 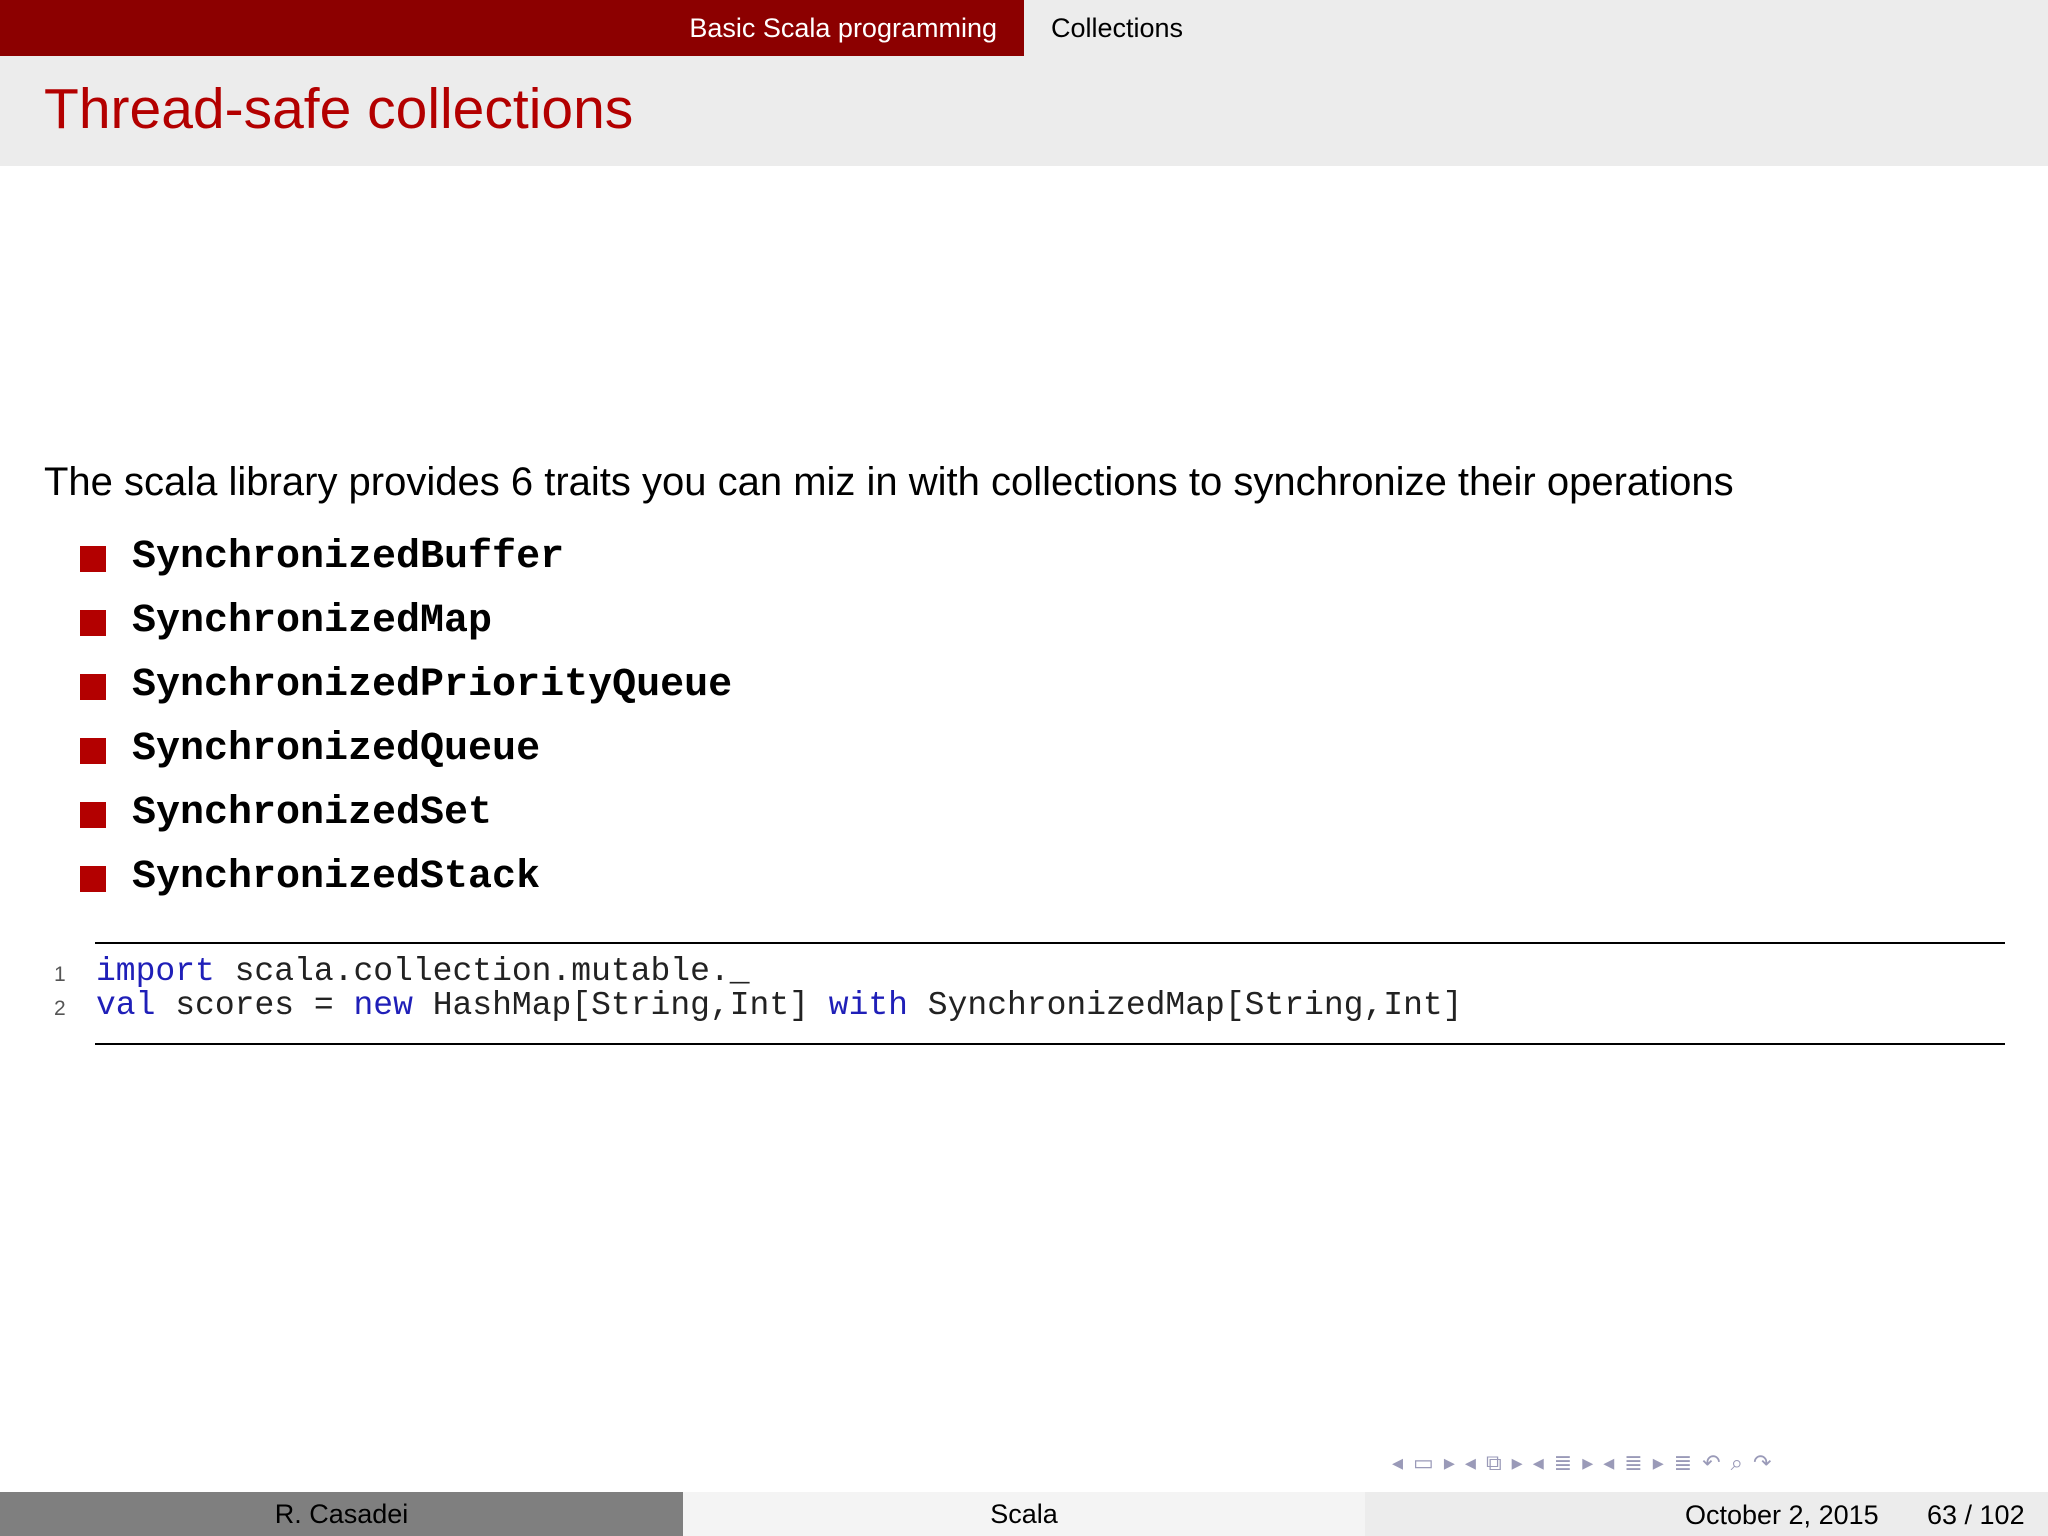 What do you see at coordinates (1782, 1515) in the screenshot?
I see `presentation-date: October 2, 2015` at bounding box center [1782, 1515].